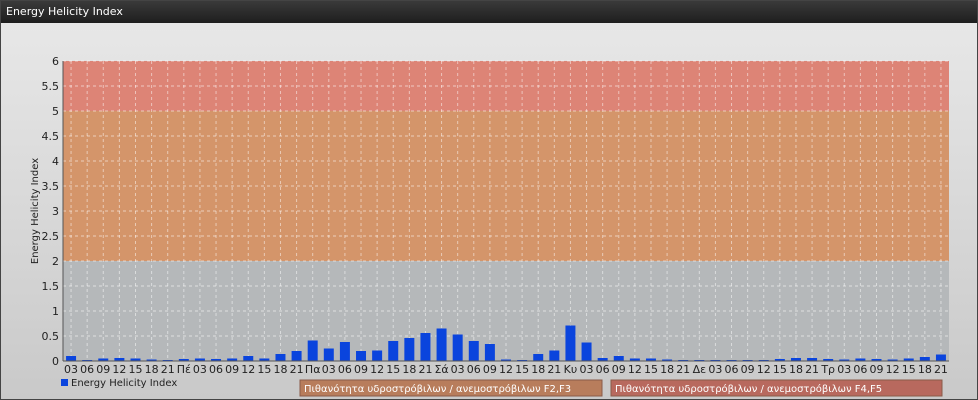 The image size is (978, 400). I want to click on legend-label: Energy Helicity Index, so click(124, 383).